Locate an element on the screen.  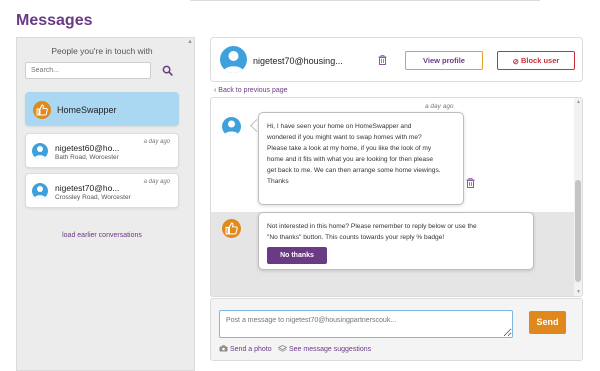
view-profile-button: View profile is located at coordinates (444, 60).